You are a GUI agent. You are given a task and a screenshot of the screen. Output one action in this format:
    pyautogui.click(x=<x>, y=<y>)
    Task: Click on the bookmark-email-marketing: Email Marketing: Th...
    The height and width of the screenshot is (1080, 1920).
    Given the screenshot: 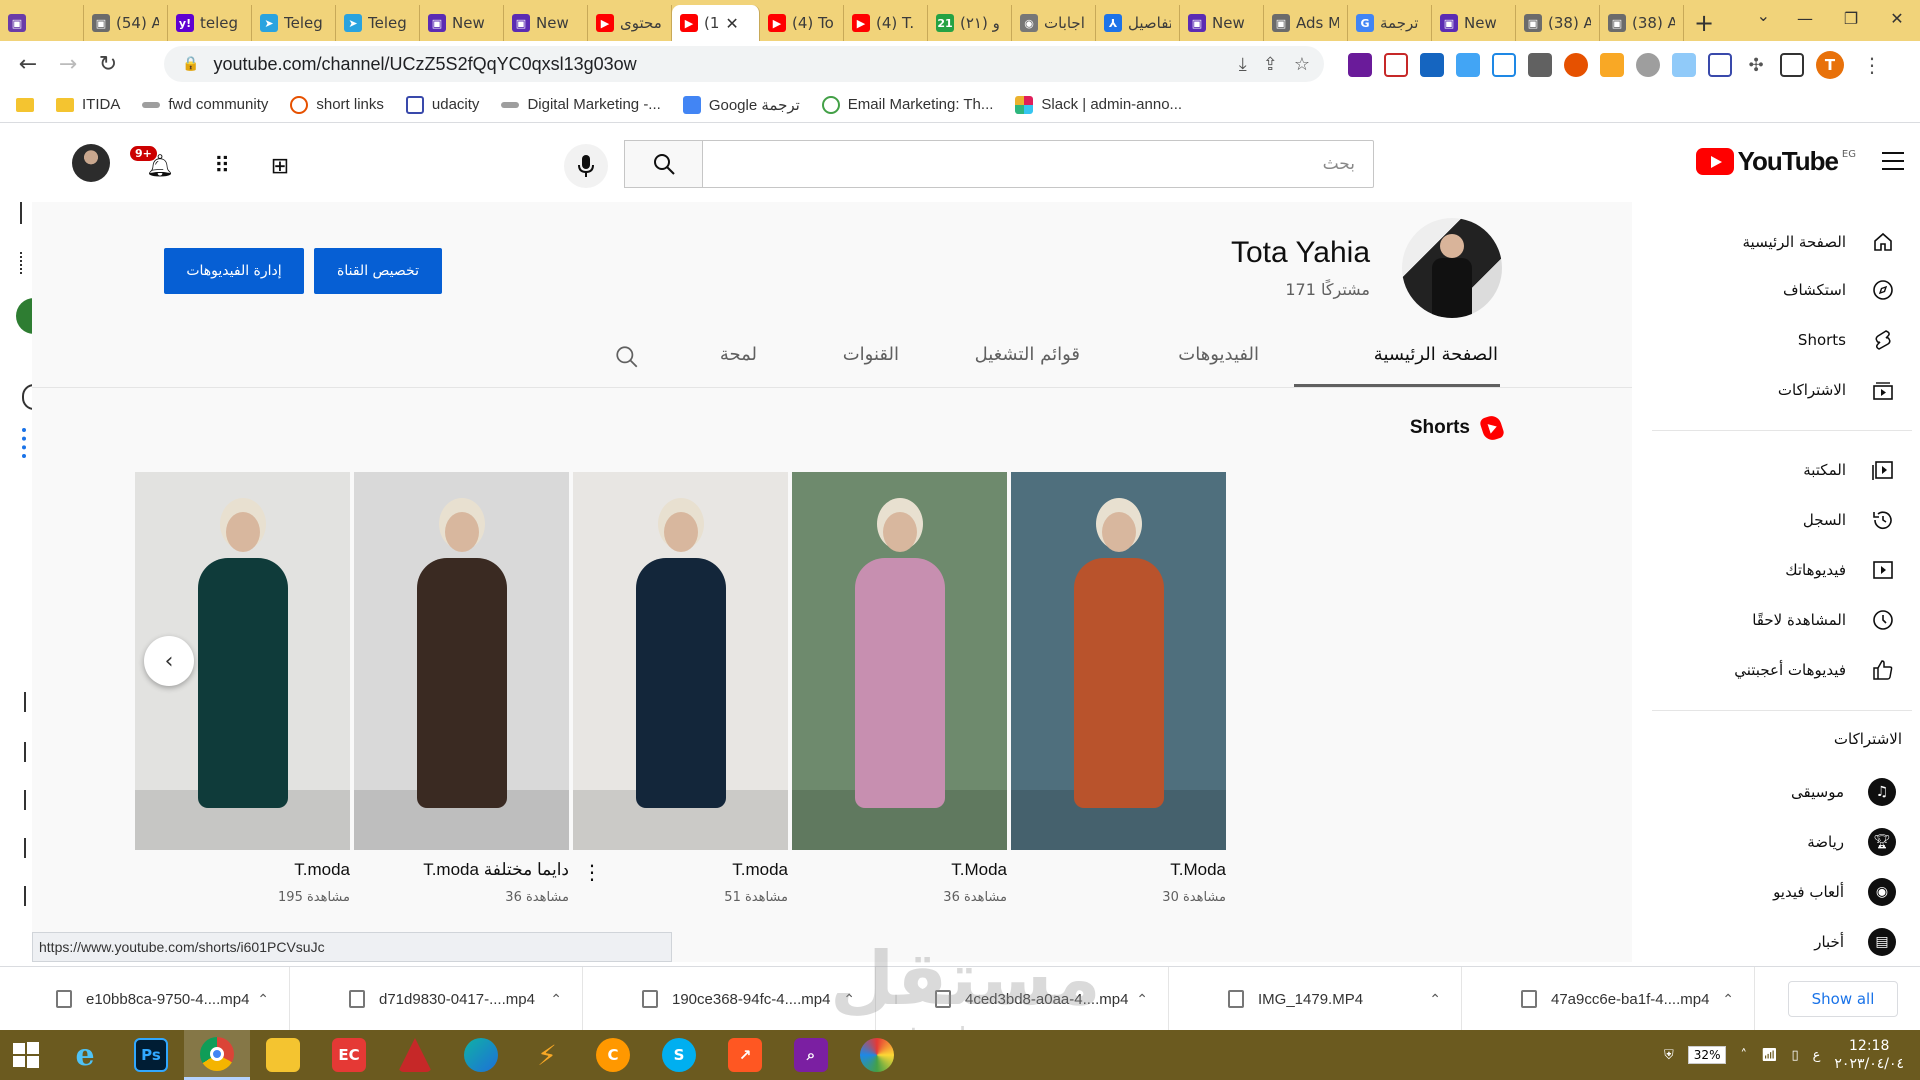 What is the action you would take?
    pyautogui.click(x=907, y=104)
    